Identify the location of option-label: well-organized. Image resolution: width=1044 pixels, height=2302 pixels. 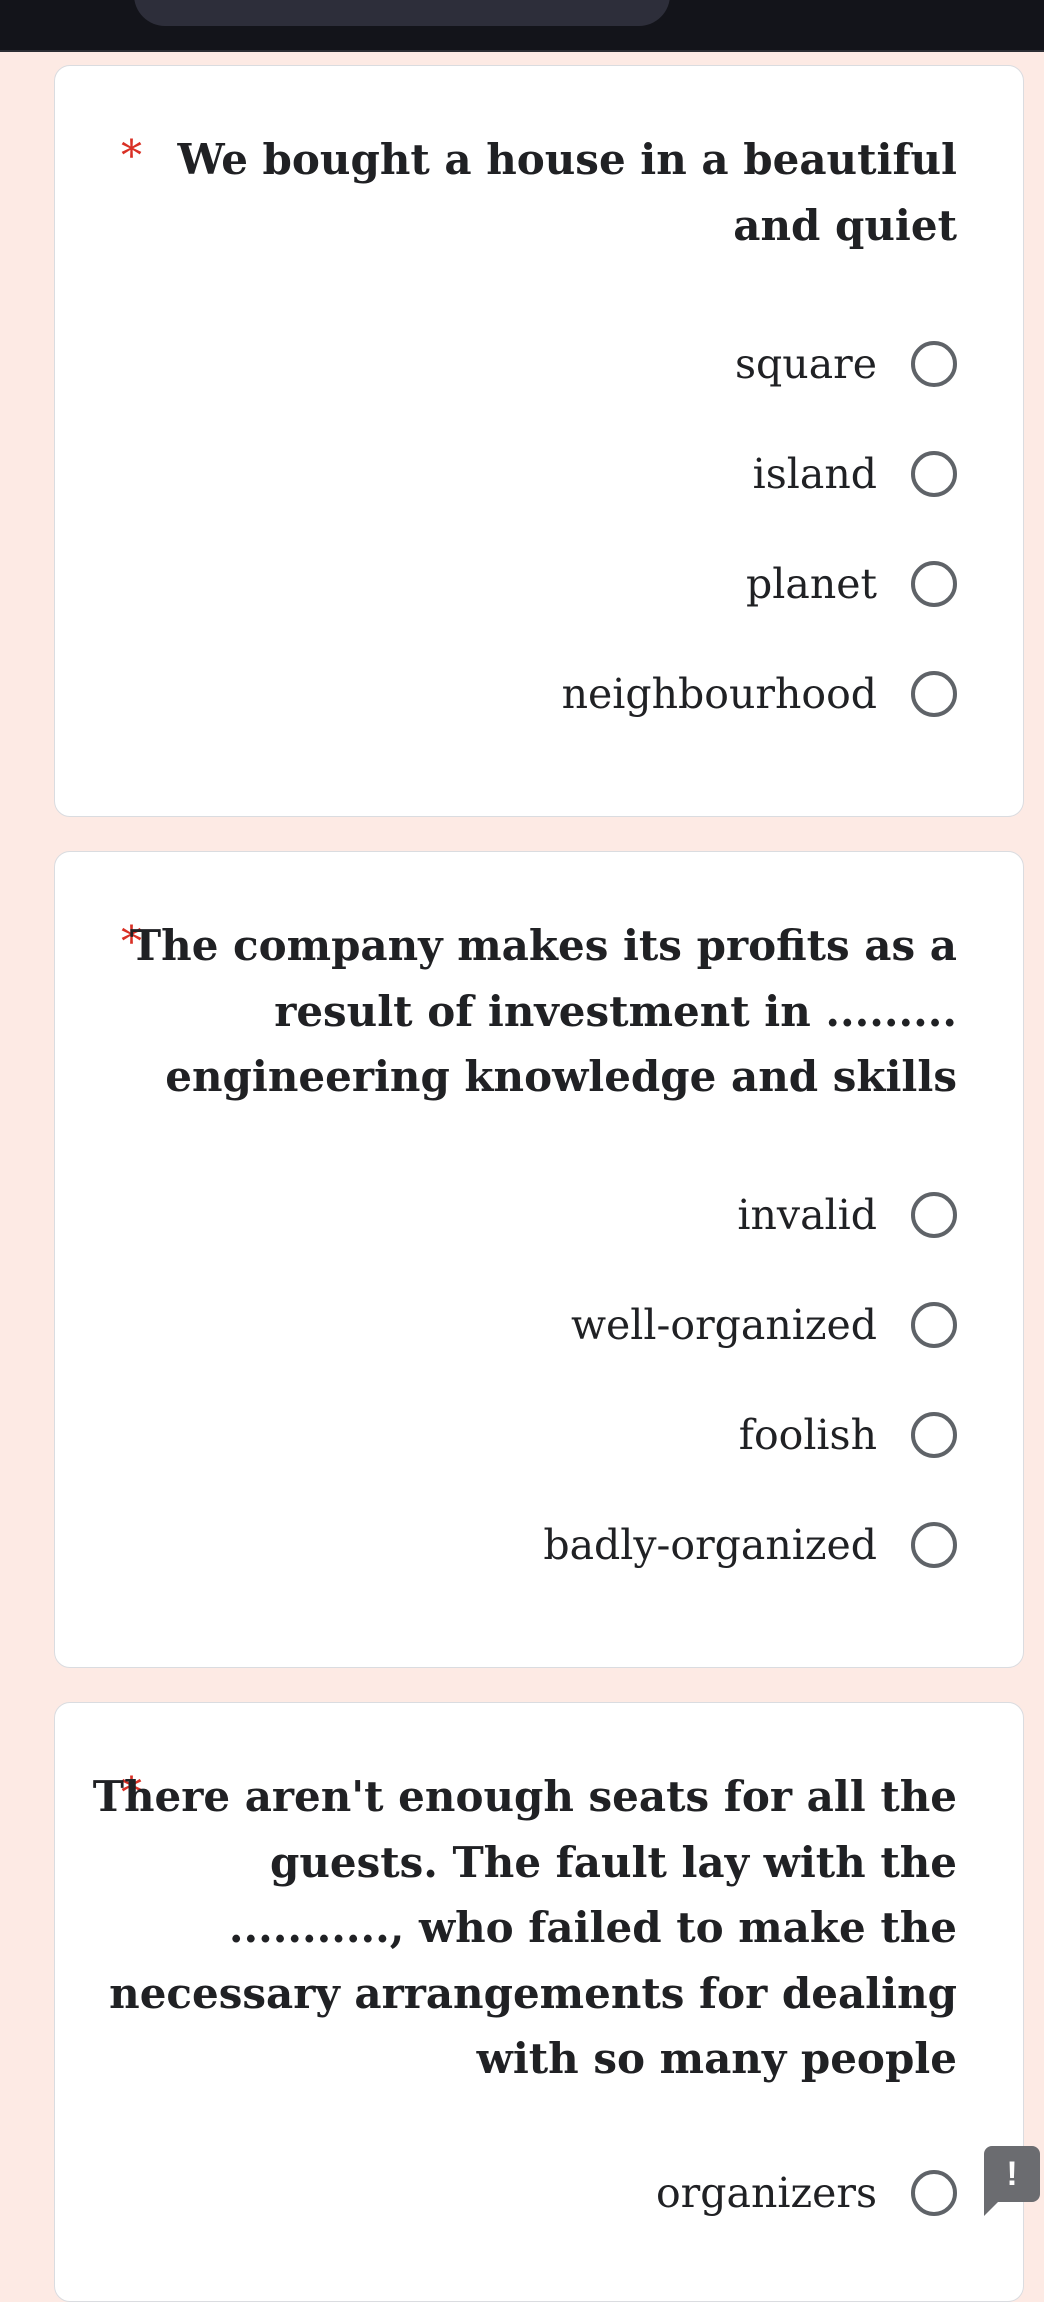
(723, 1325).